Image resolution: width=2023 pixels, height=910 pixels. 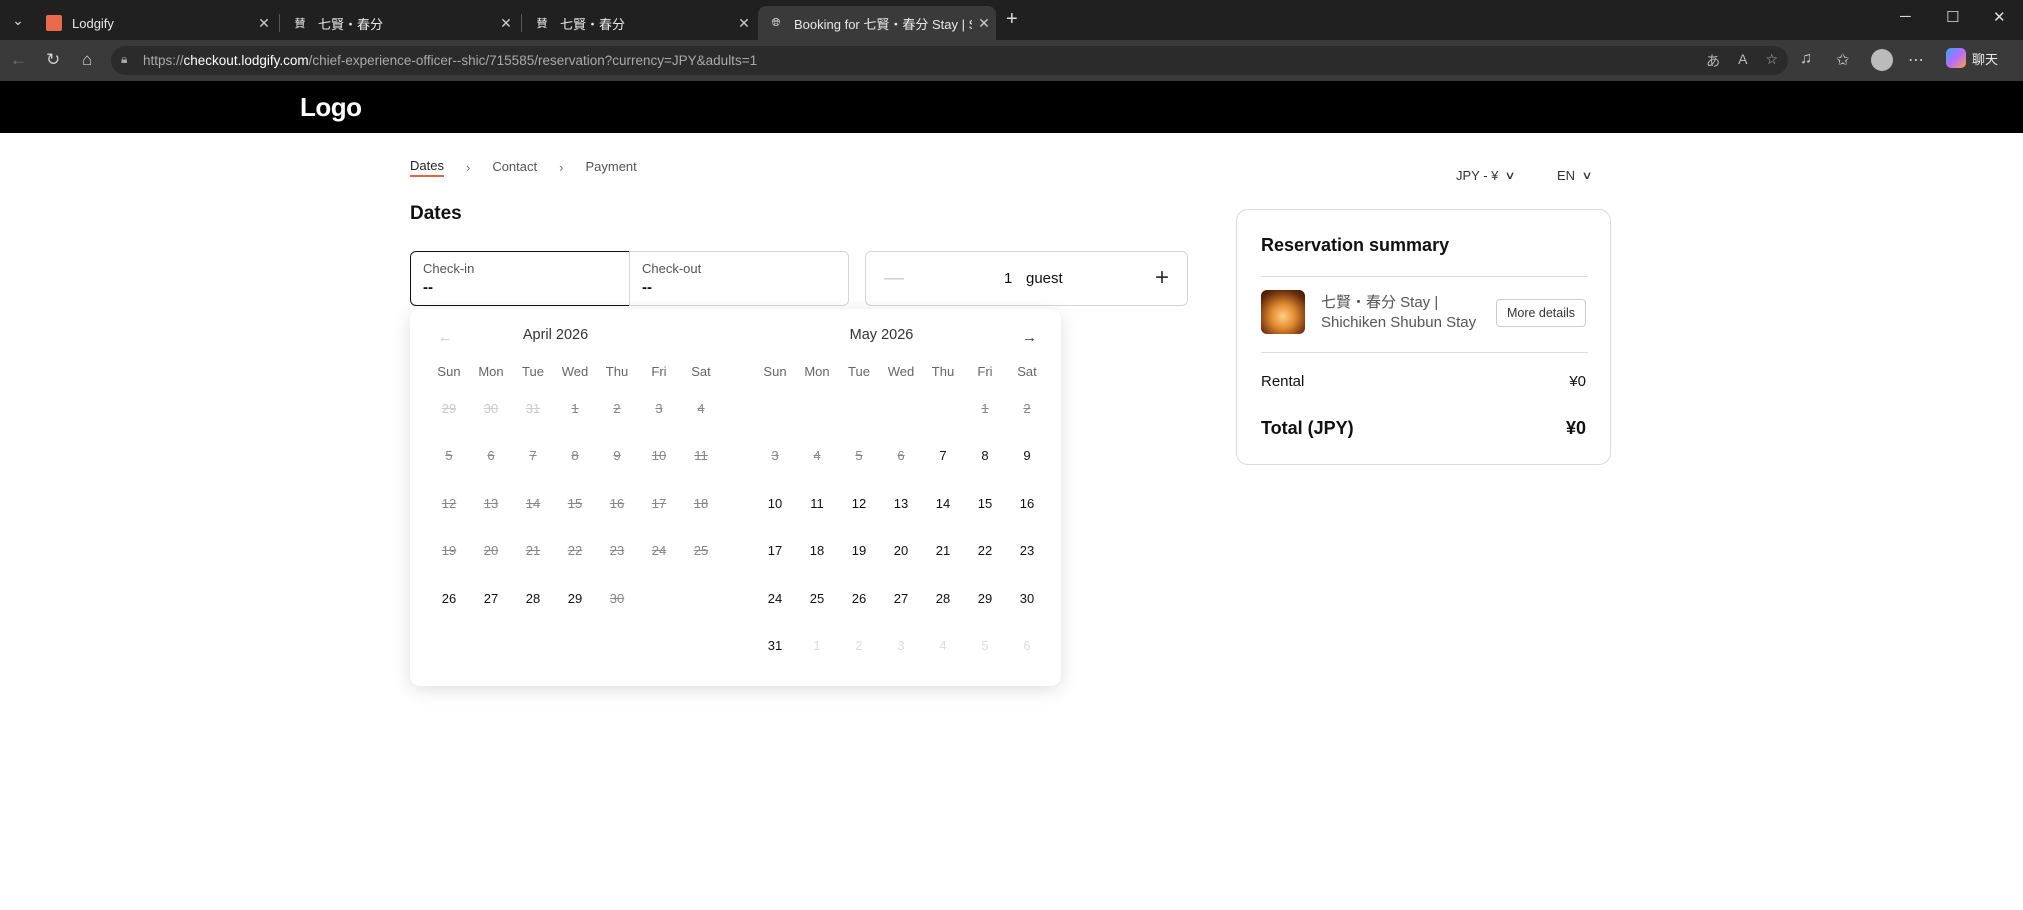 I want to click on tab-title: 七賢・春分, so click(x=593, y=24).